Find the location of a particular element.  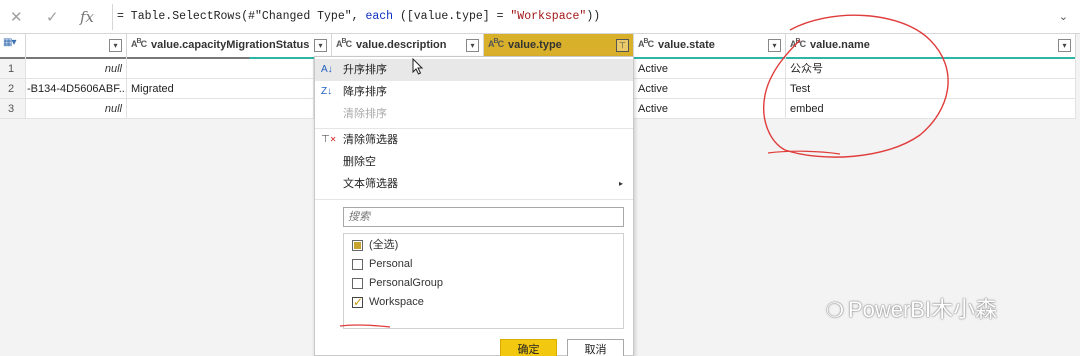

formula-middle: ([value.type] = is located at coordinates (452, 16).